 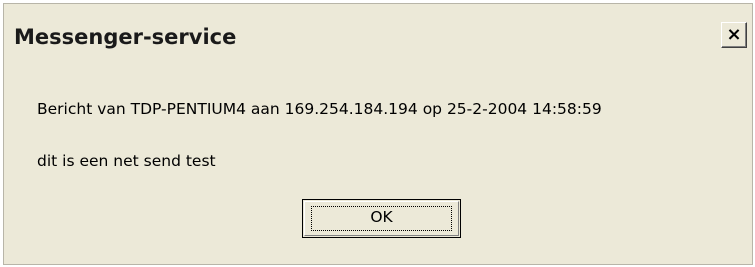 I want to click on close-icon: ×, so click(x=734, y=34).